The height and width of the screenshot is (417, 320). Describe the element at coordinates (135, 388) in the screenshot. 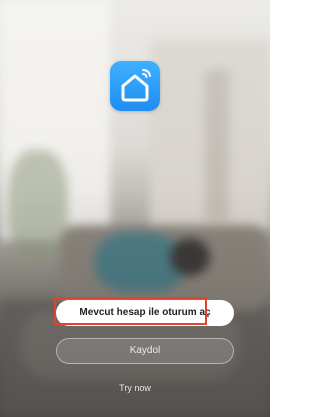

I see `try-now-link: Try now` at that location.